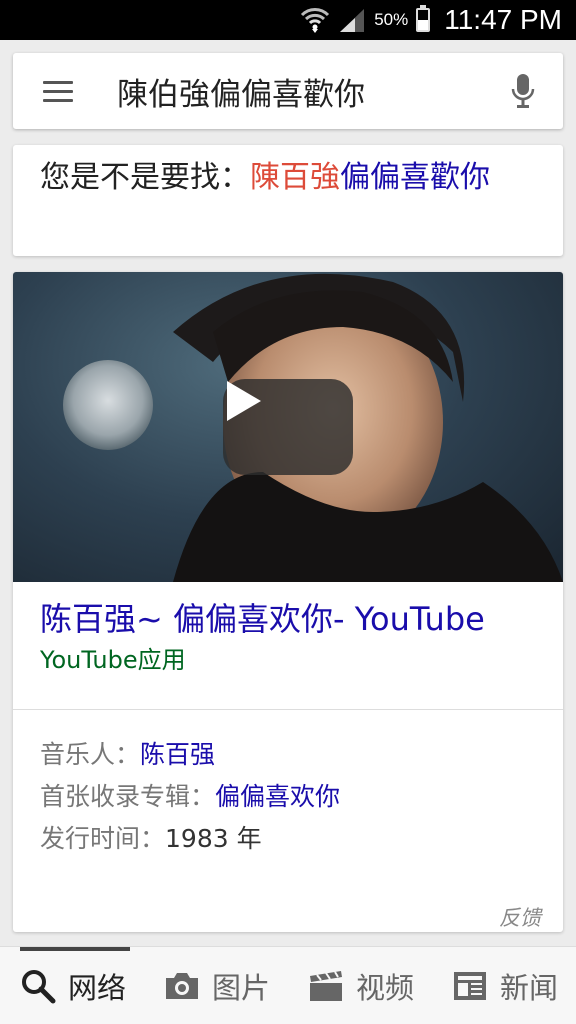  What do you see at coordinates (58, 91) in the screenshot?
I see `menu-icon` at bounding box center [58, 91].